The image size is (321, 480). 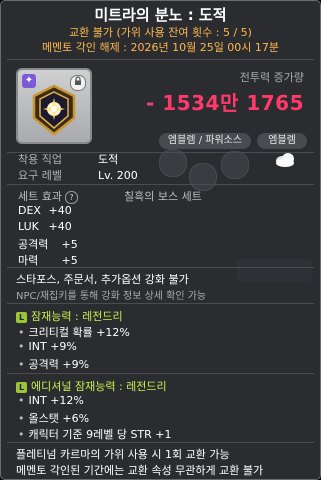 What do you see at coordinates (160, 15) in the screenshot?
I see `item-name: 미트라의 분노 : 도적` at bounding box center [160, 15].